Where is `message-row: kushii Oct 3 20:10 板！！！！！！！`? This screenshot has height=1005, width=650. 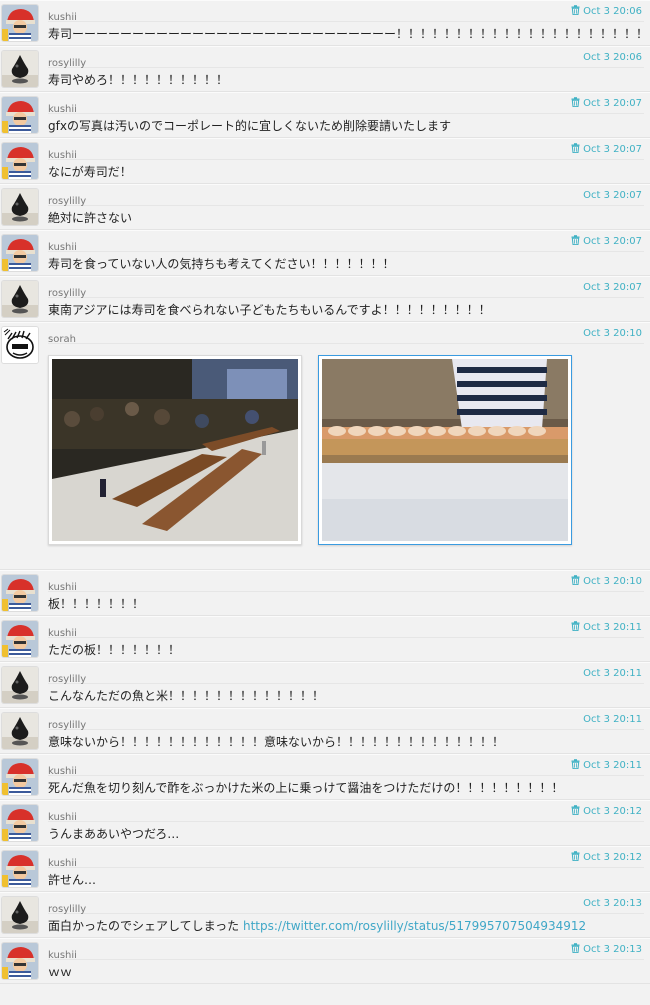
message-row: kushii Oct 3 20:10 板！！！！！！！ is located at coordinates (325, 593).